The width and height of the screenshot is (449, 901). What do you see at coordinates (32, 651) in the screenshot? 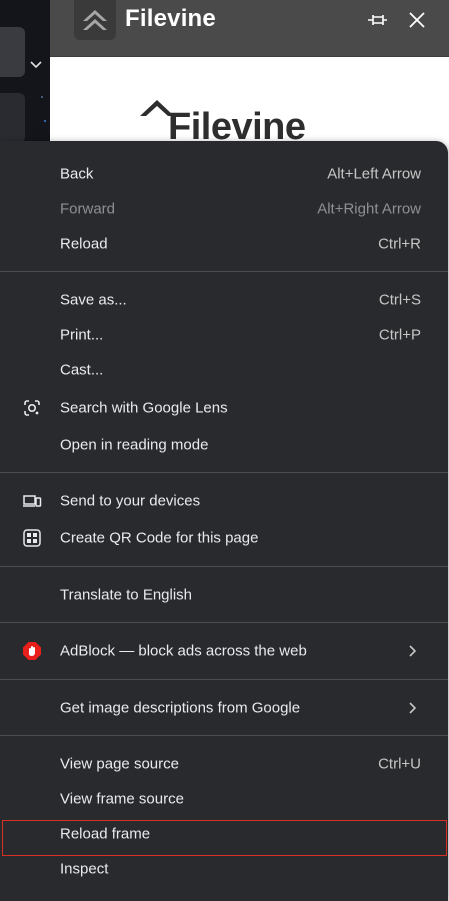
I see `adblock-icon` at bounding box center [32, 651].